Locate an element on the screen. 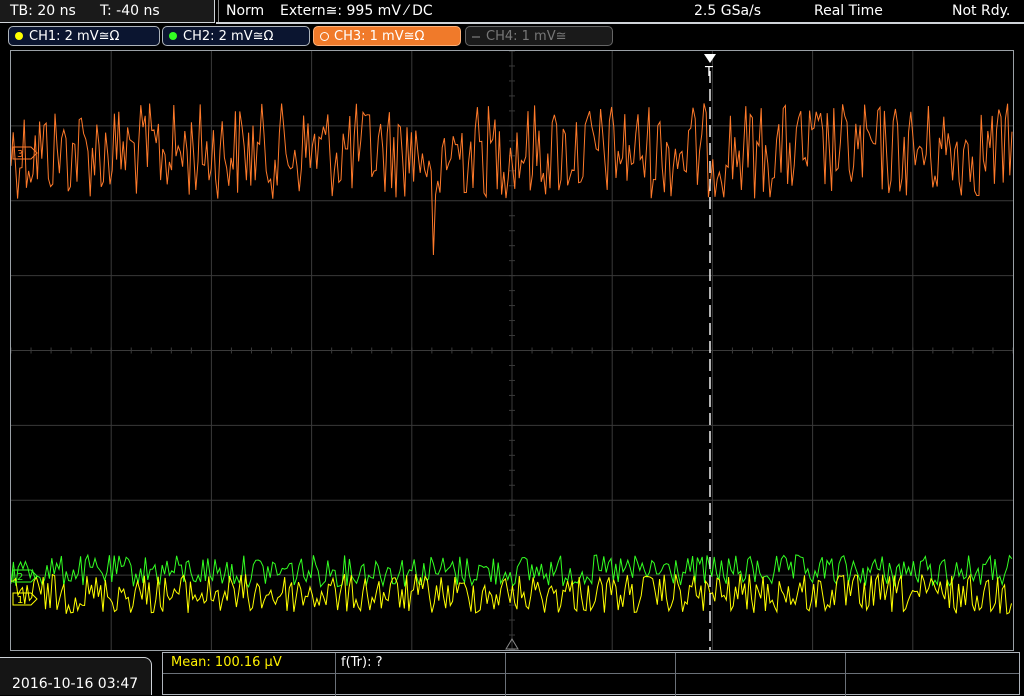 This screenshot has height=696, width=1024. channel-3-tab: CH3: 1 mV≅Ω is located at coordinates (387, 36).